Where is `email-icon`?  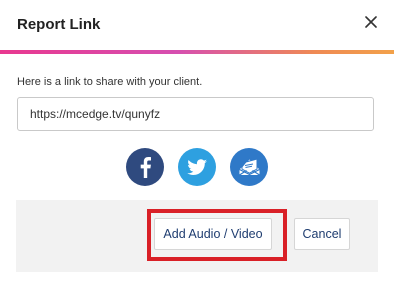 email-icon is located at coordinates (249, 167).